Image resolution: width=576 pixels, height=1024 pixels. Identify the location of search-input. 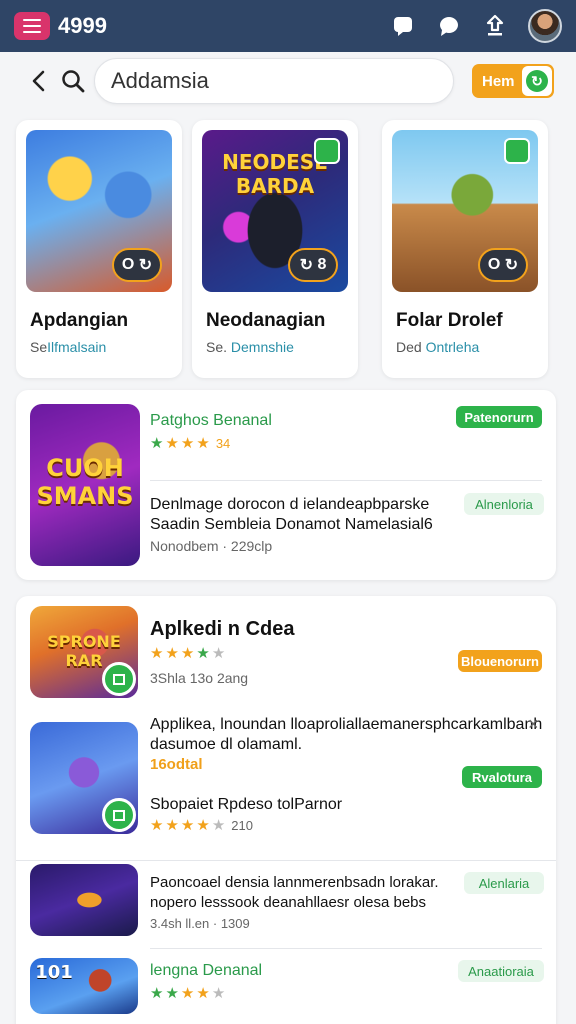
(274, 81).